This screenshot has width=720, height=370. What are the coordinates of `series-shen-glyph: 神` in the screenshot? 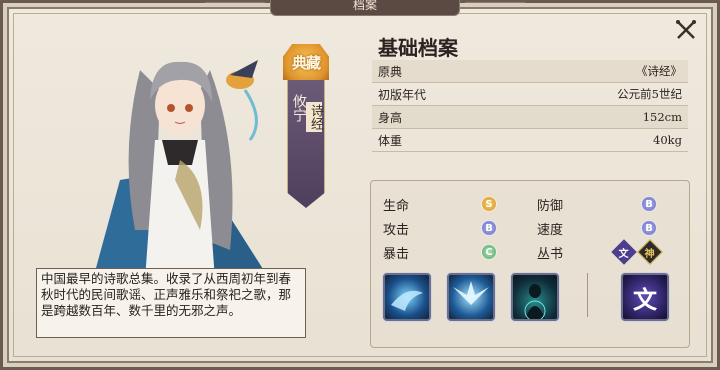 It's located at (650, 254).